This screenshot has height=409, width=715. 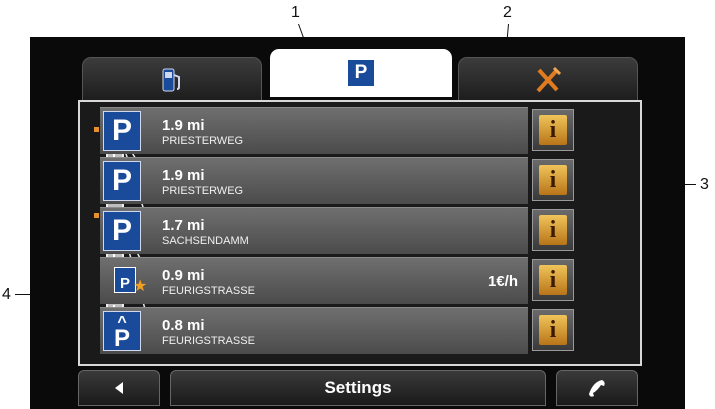 I want to click on tab-parking: P, so click(x=361, y=73).